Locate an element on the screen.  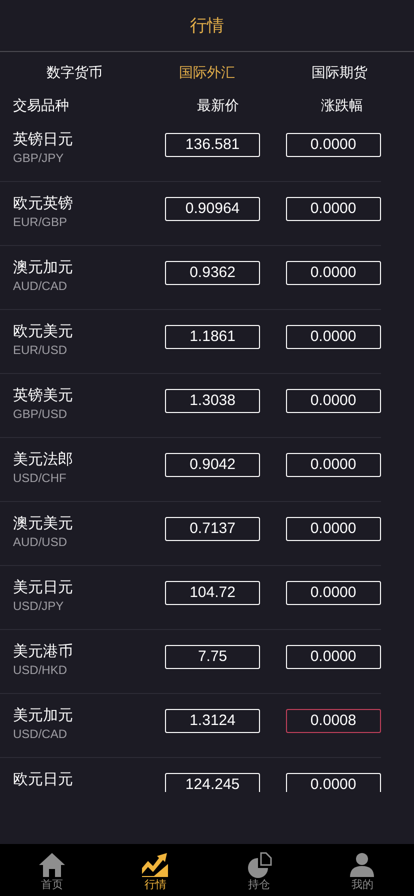
price-value: 104.72 is located at coordinates (212, 593).